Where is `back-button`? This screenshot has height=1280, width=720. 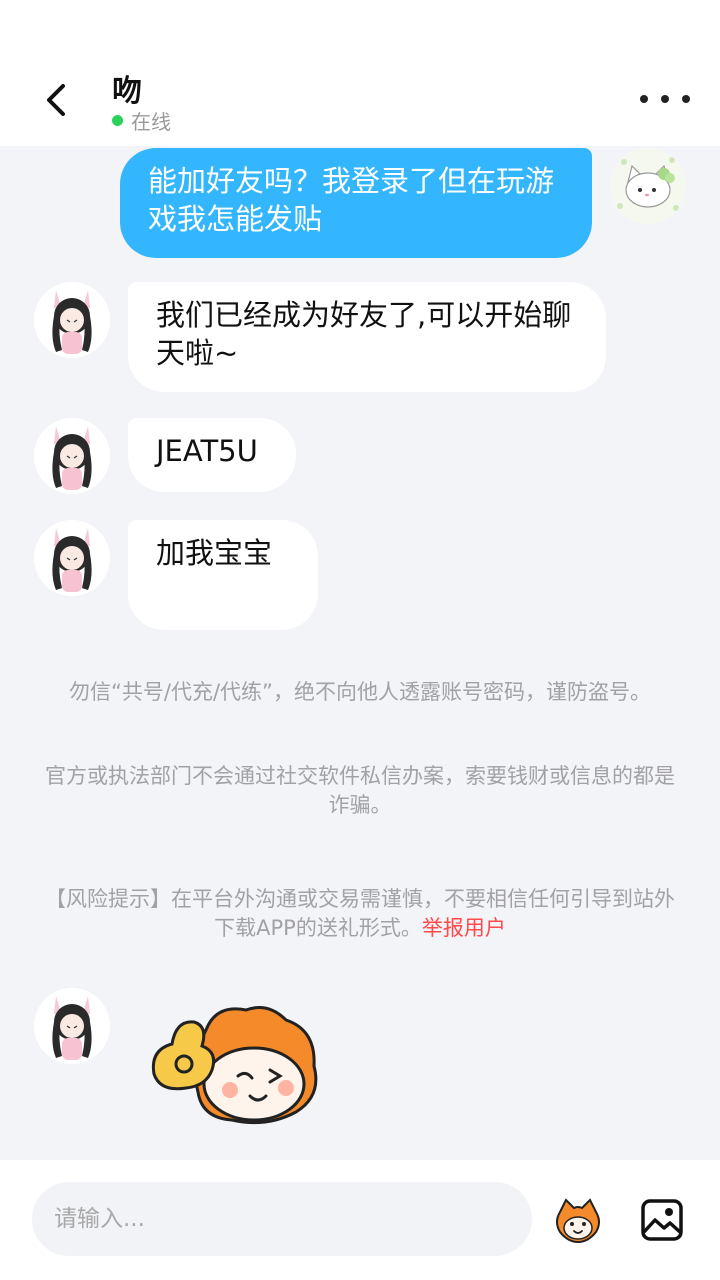 back-button is located at coordinates (56, 100).